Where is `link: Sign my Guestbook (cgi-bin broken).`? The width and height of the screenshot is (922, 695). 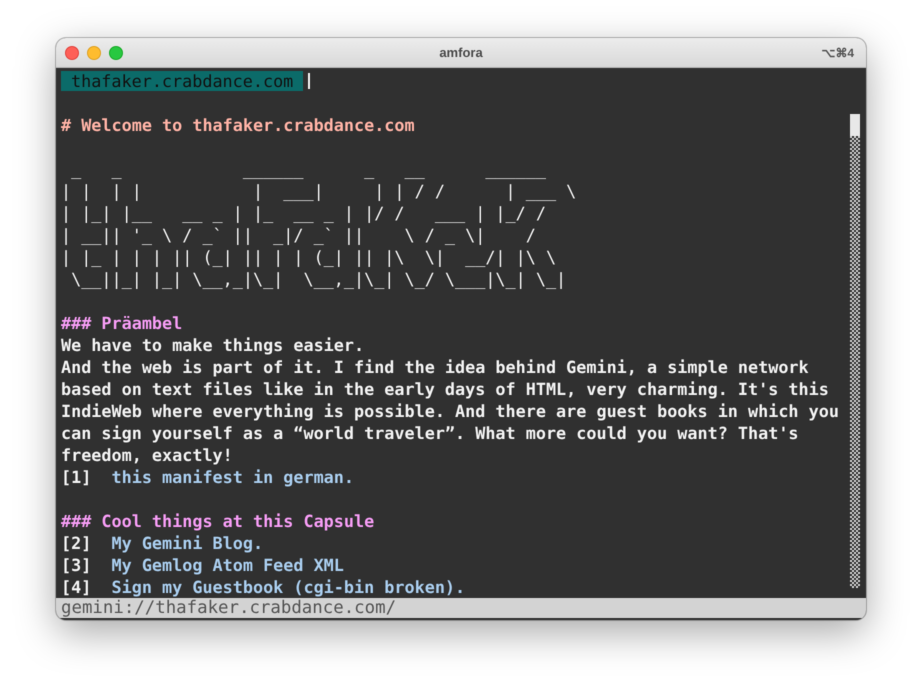 link: Sign my Guestbook (cgi-bin broken). is located at coordinates (289, 587).